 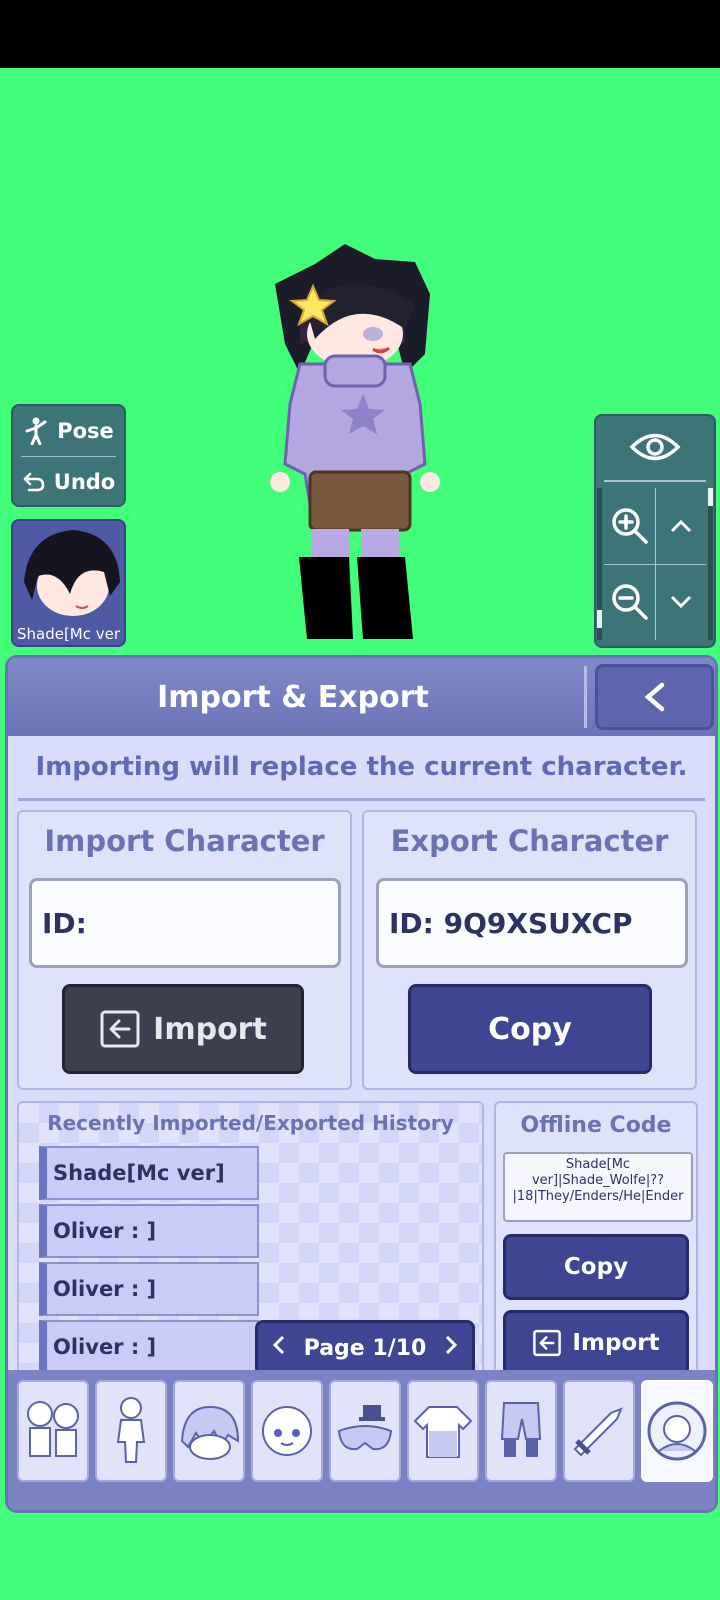 What do you see at coordinates (184, 841) in the screenshot?
I see `import-character-title: Import Character` at bounding box center [184, 841].